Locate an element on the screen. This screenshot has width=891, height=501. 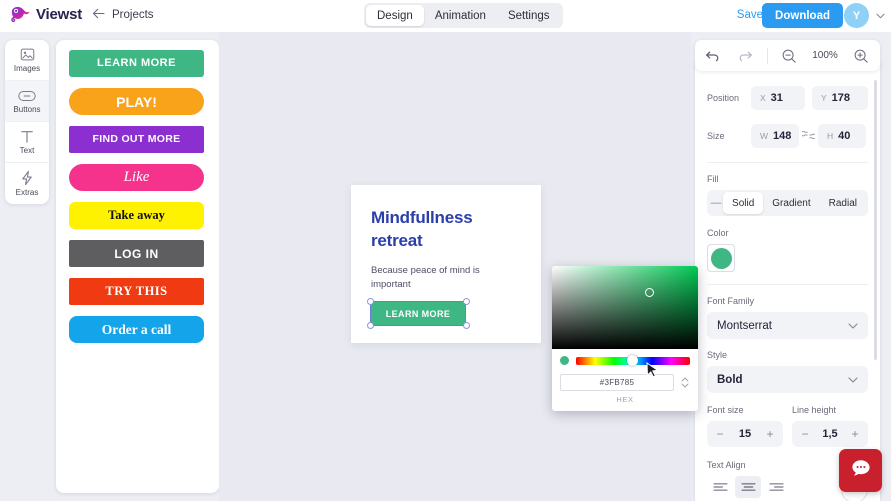
size-width-key: W is located at coordinates (764, 136).